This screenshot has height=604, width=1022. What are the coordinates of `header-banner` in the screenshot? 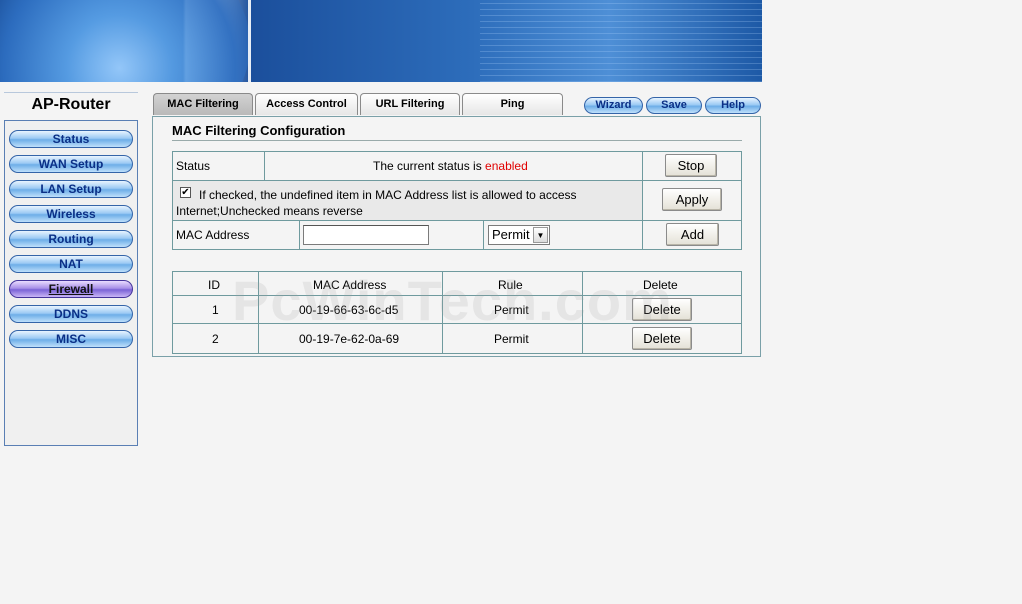 It's located at (381, 41).